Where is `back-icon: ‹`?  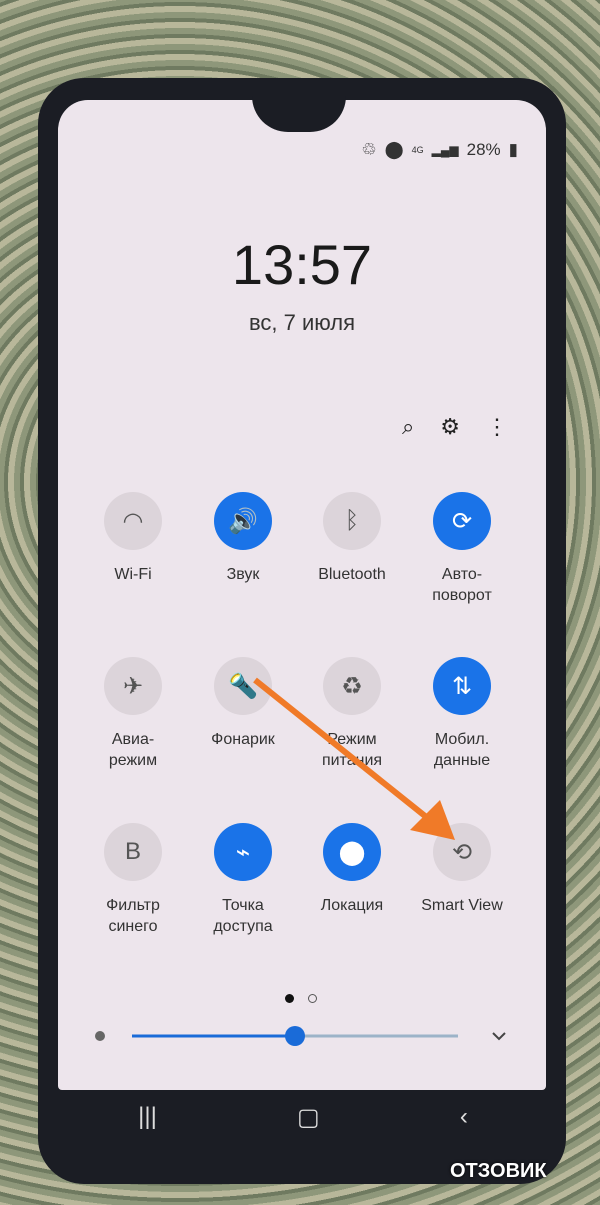
back-icon: ‹ is located at coordinates (464, 1117).